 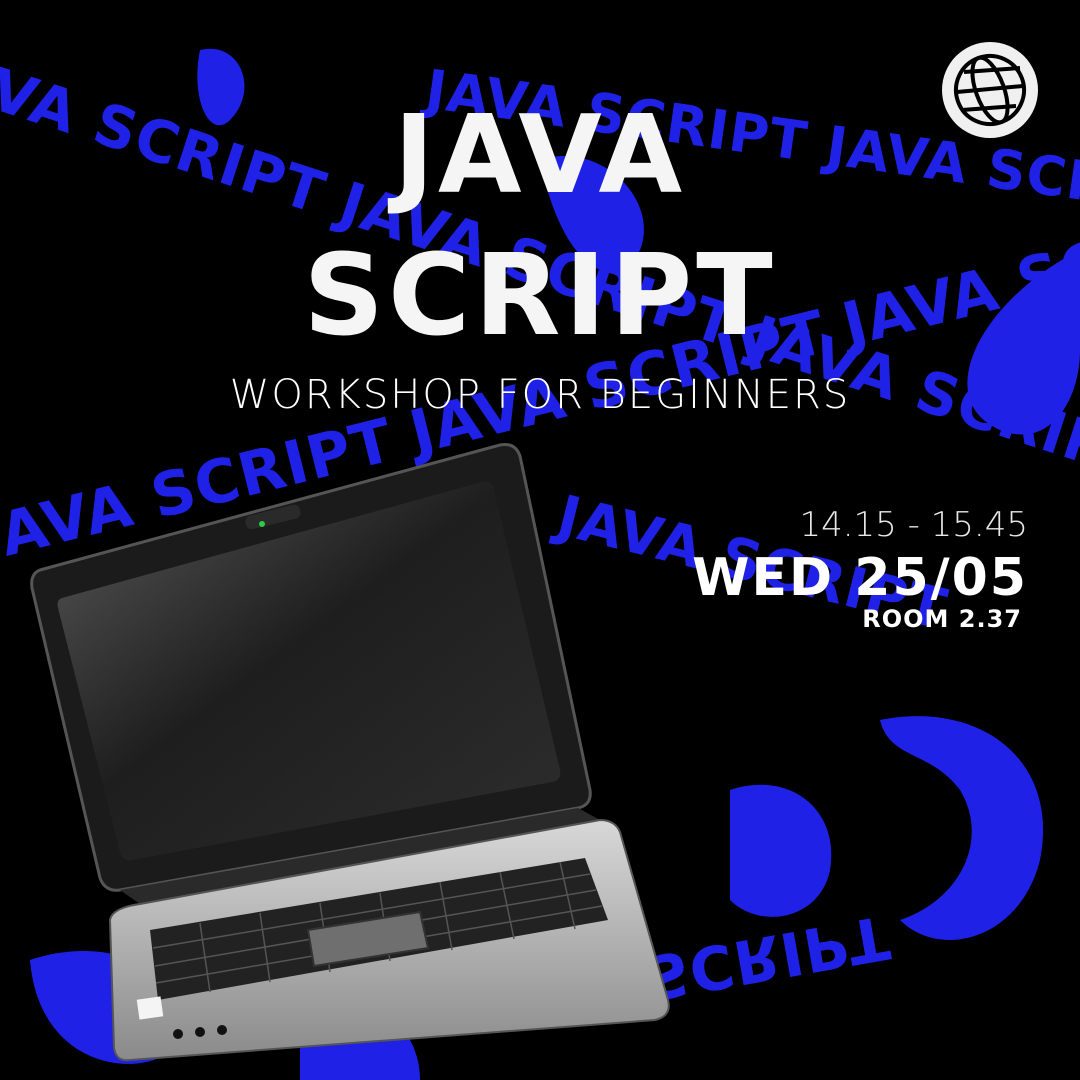 I want to click on title-line-2: SCRIPT, so click(x=540, y=296).